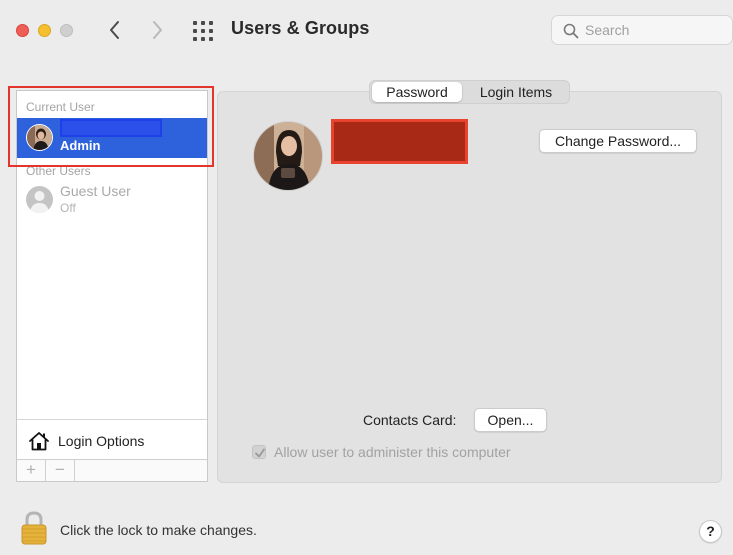 The width and height of the screenshot is (733, 555). Describe the element at coordinates (157, 30) in the screenshot. I see `chevron-right-icon` at that location.